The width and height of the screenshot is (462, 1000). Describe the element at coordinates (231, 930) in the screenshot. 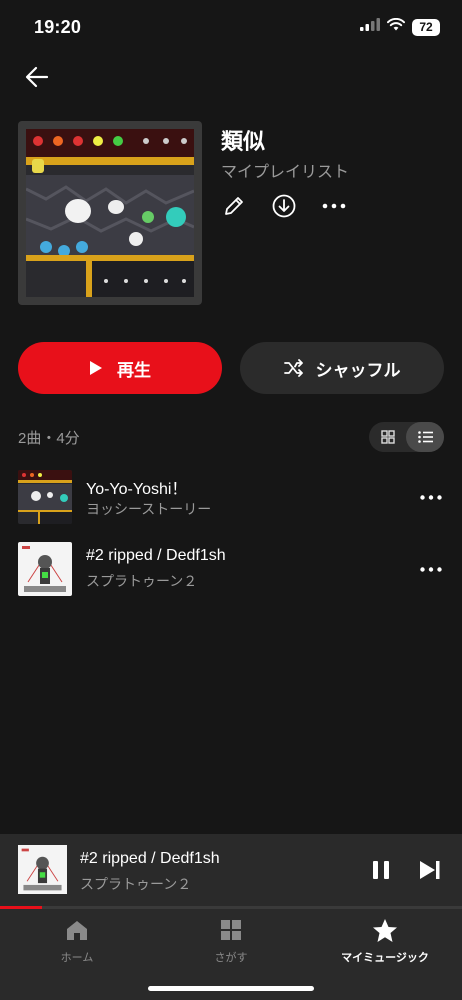

I see `grid-icon` at that location.